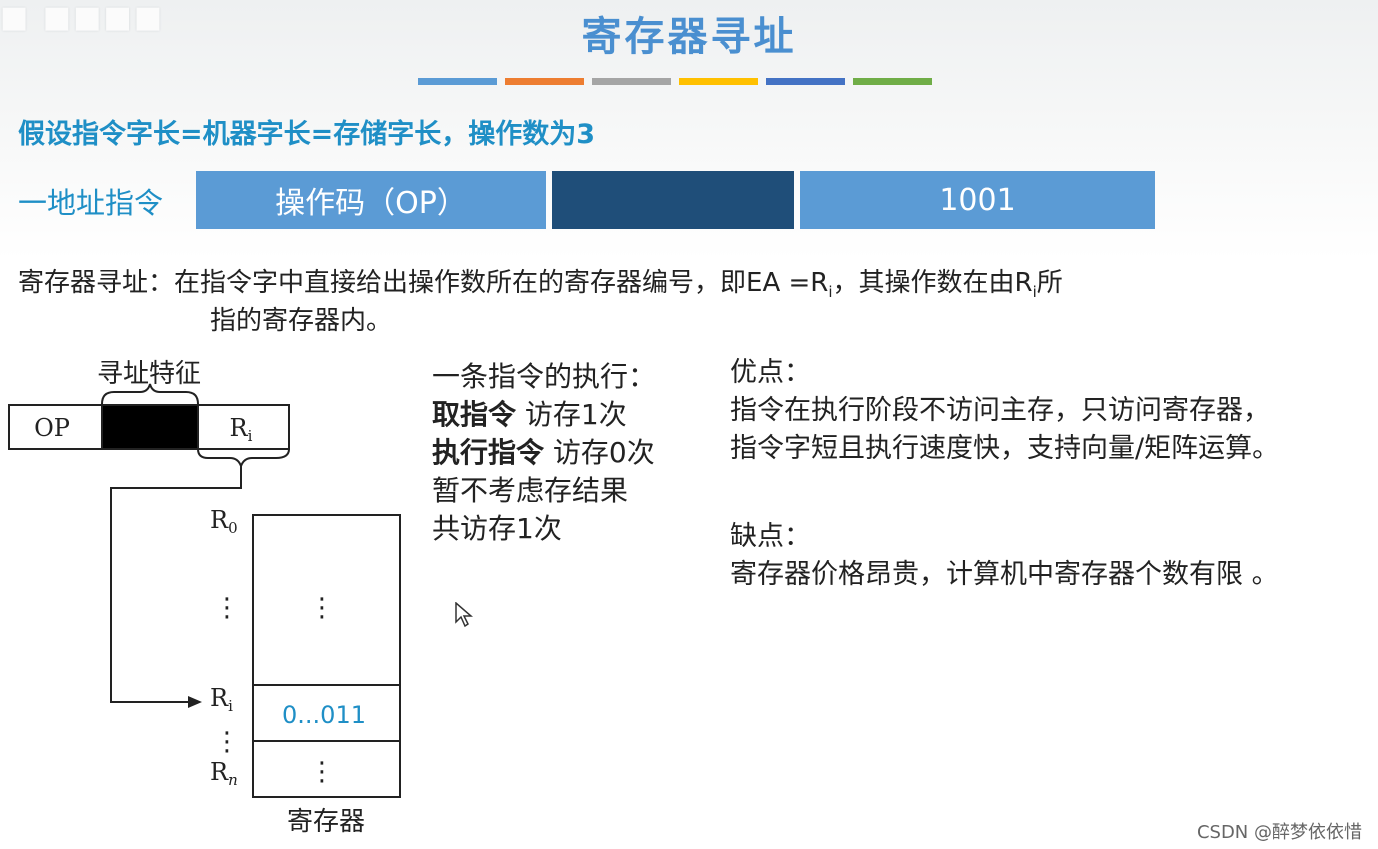 The image size is (1378, 849). Describe the element at coordinates (1049, 283) in the screenshot. I see `definition-text-c: 所` at that location.